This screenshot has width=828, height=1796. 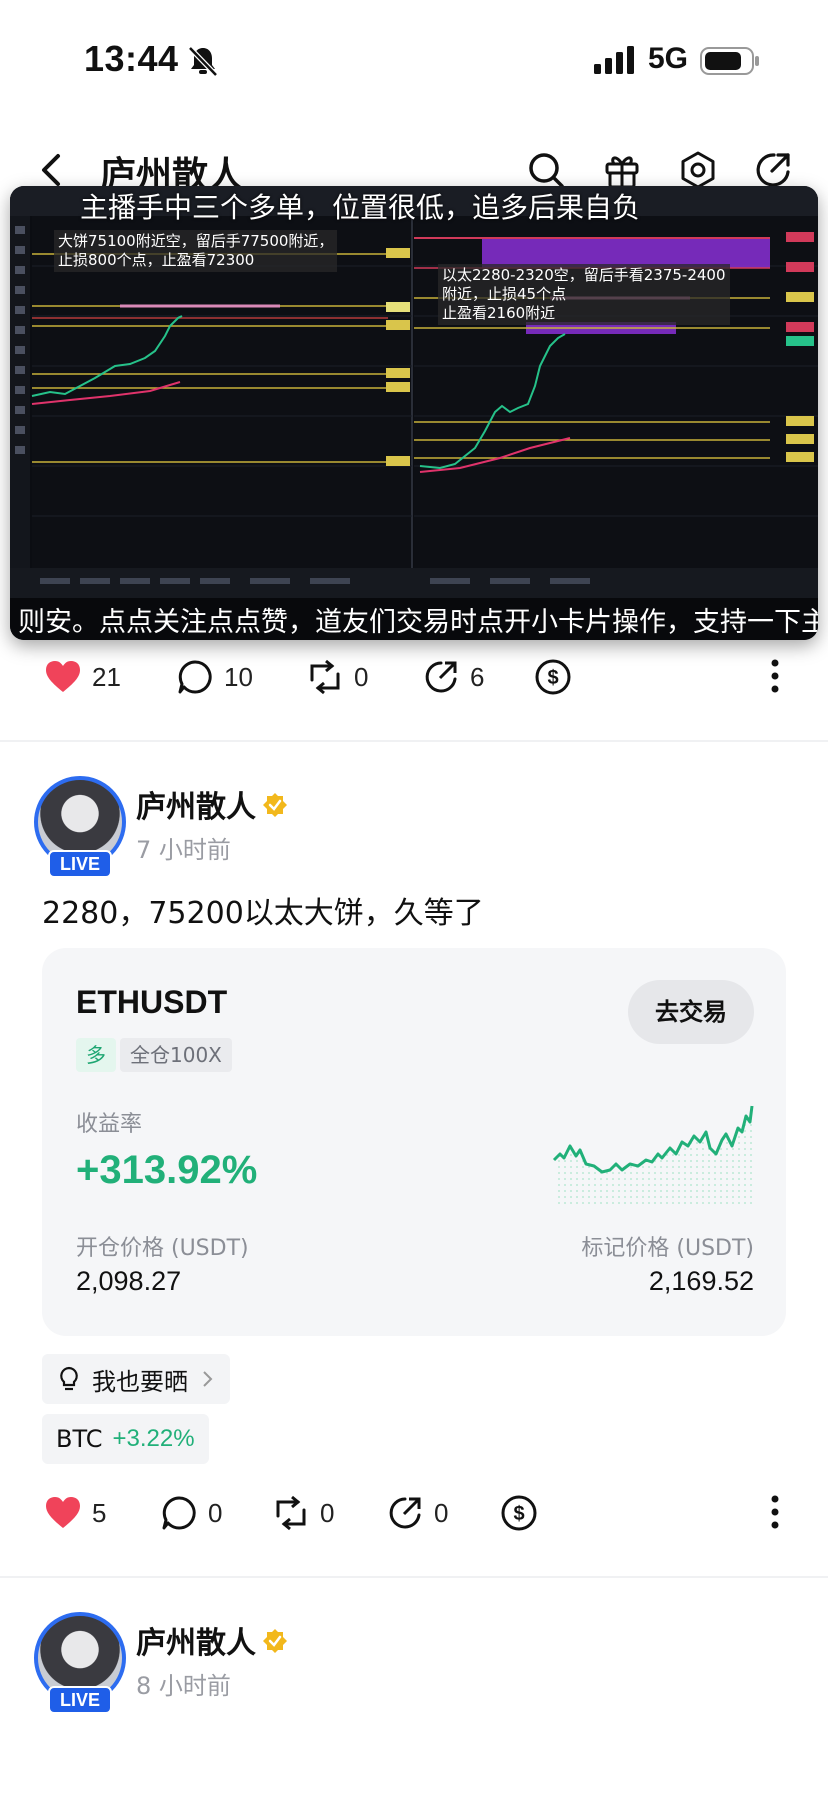 I want to click on roi-label: 收益率, so click(x=109, y=1124).